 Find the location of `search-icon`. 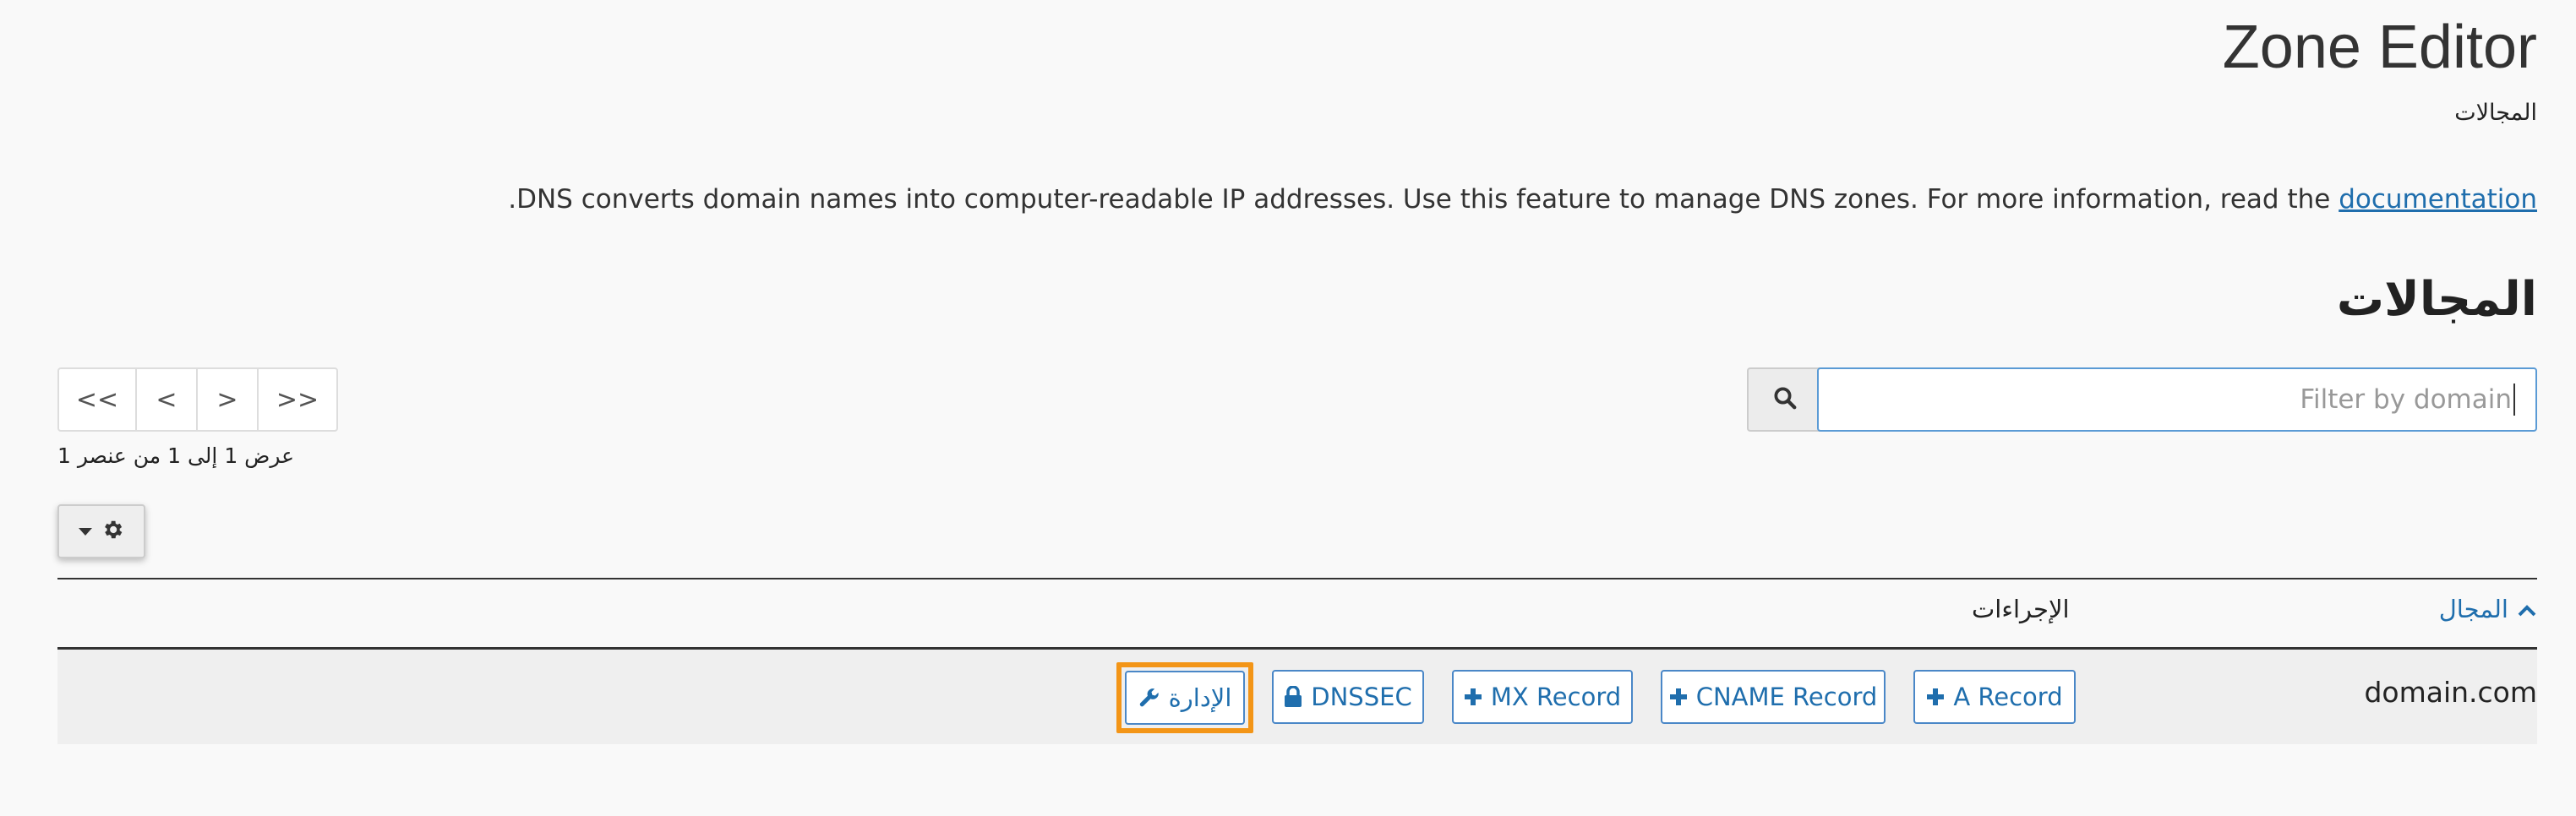

search-icon is located at coordinates (1785, 399).